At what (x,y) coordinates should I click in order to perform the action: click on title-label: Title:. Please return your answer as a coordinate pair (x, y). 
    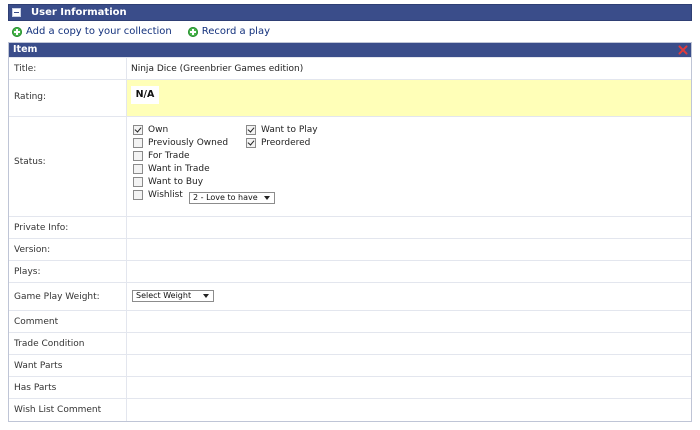
    Looking at the image, I should click on (25, 69).